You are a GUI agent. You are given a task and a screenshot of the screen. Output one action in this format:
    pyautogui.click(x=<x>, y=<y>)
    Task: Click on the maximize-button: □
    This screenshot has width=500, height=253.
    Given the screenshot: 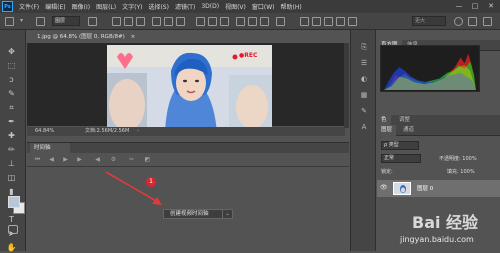 What is the action you would take?
    pyautogui.click(x=475, y=6)
    